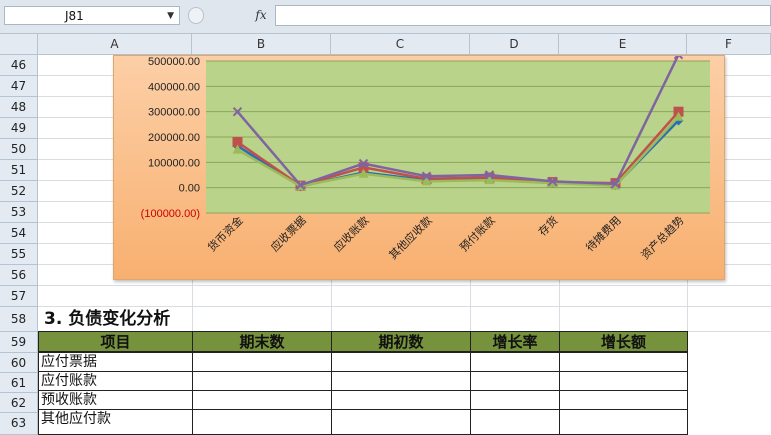  I want to click on row-header-48: 48, so click(19, 107).